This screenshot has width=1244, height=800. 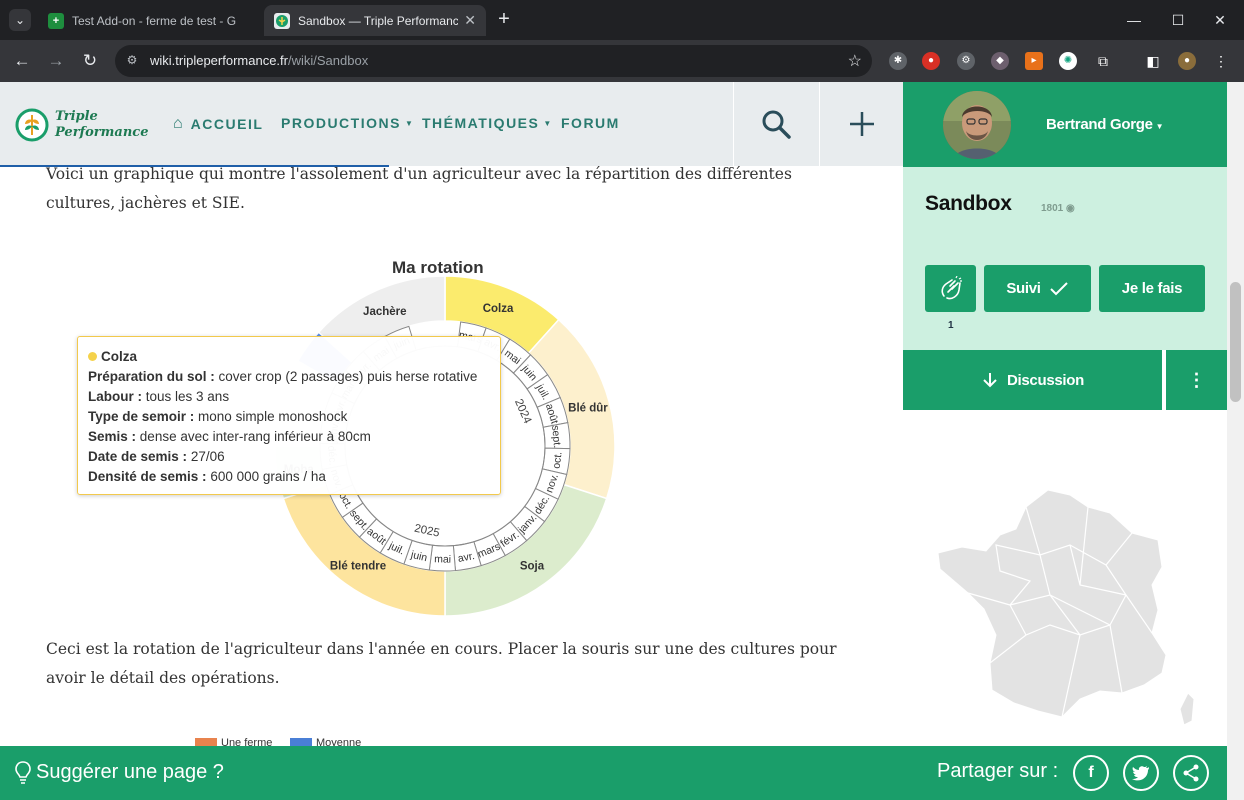 What do you see at coordinates (442, 559) in the screenshot?
I see `month-label: mai` at bounding box center [442, 559].